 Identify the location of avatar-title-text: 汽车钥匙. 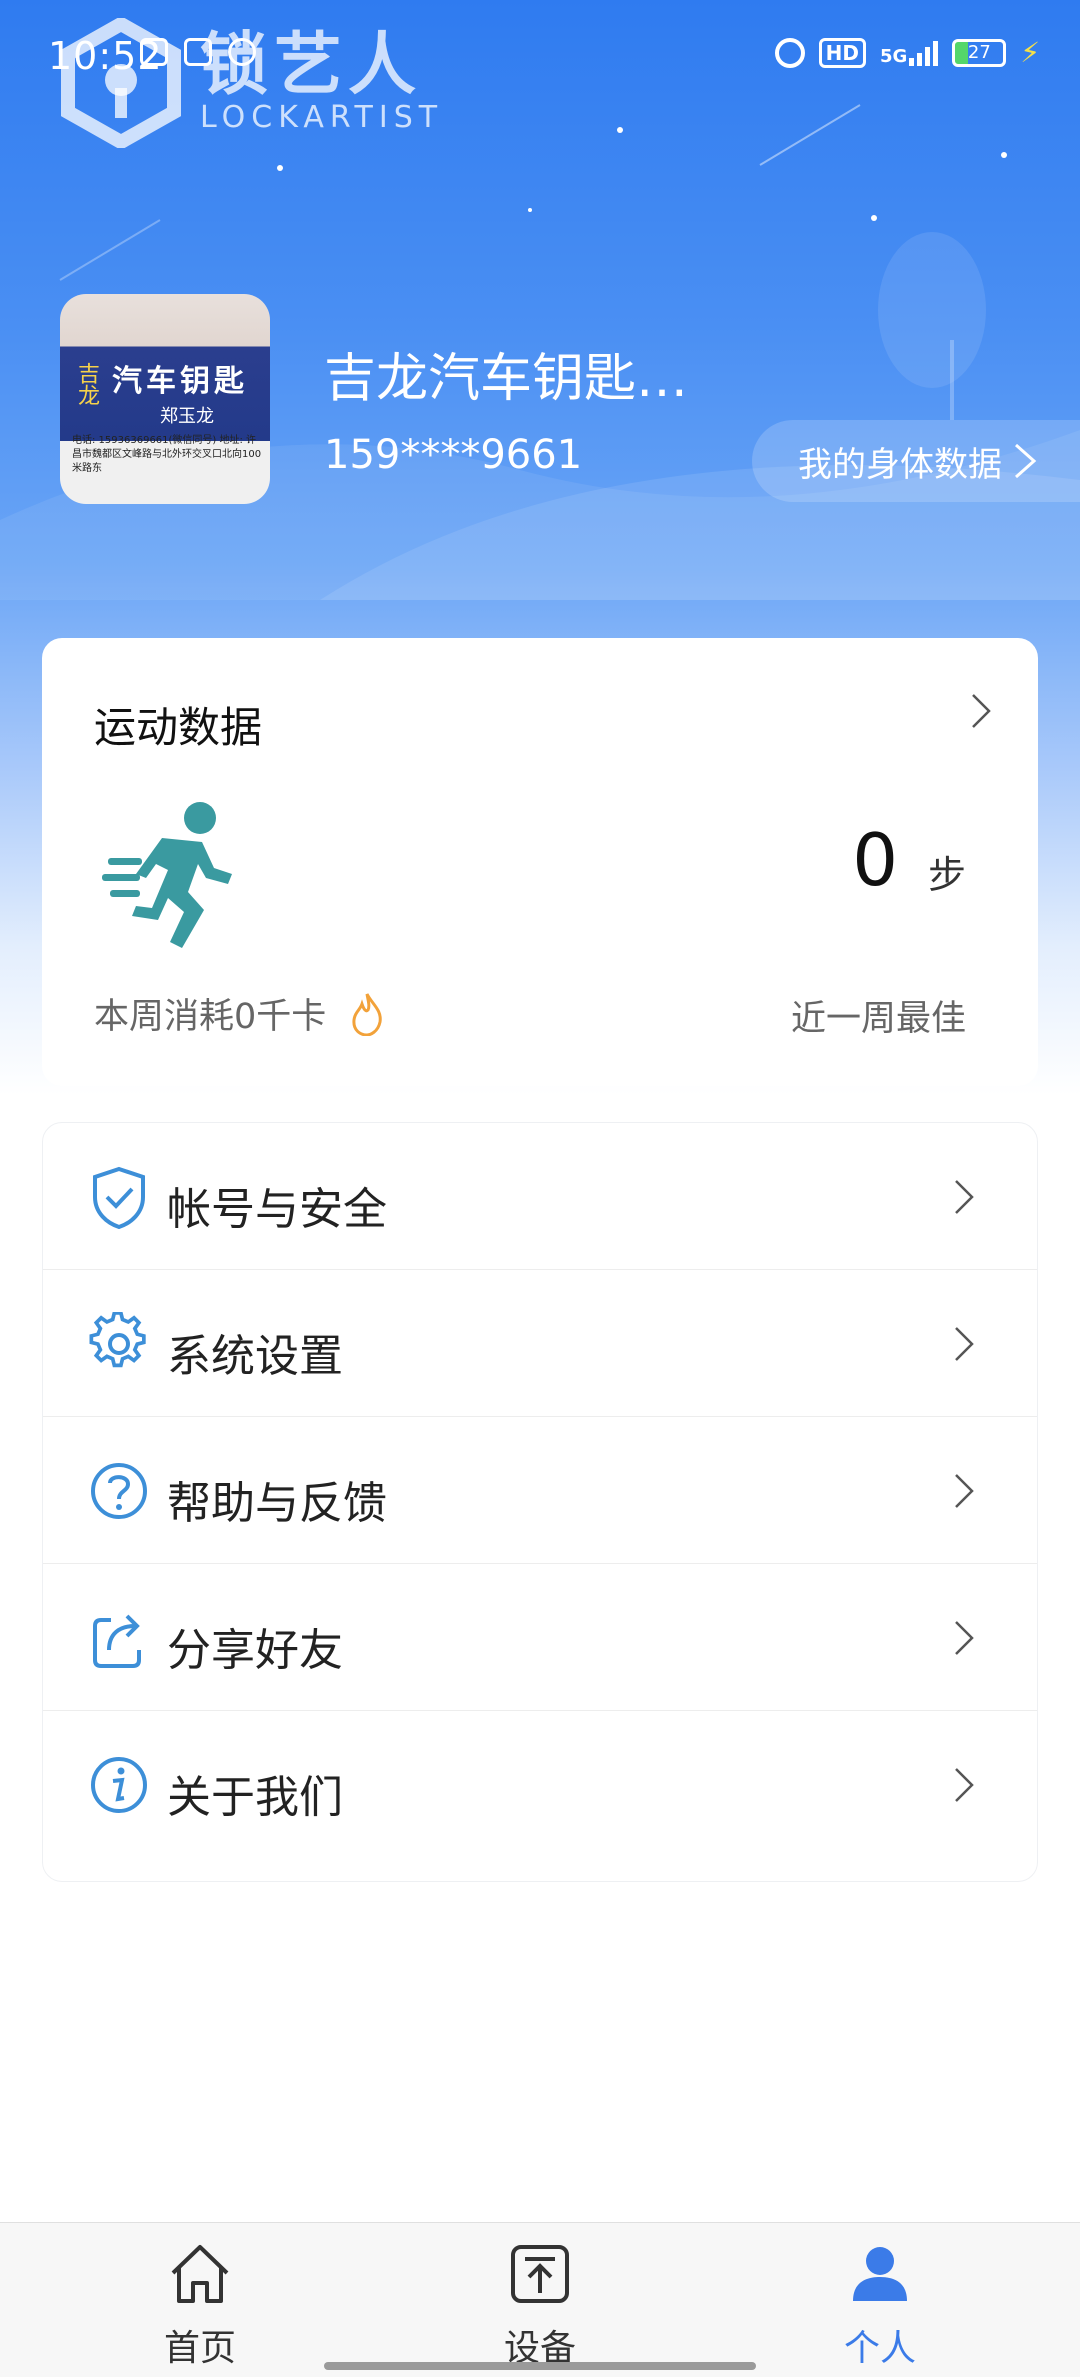
(180, 381).